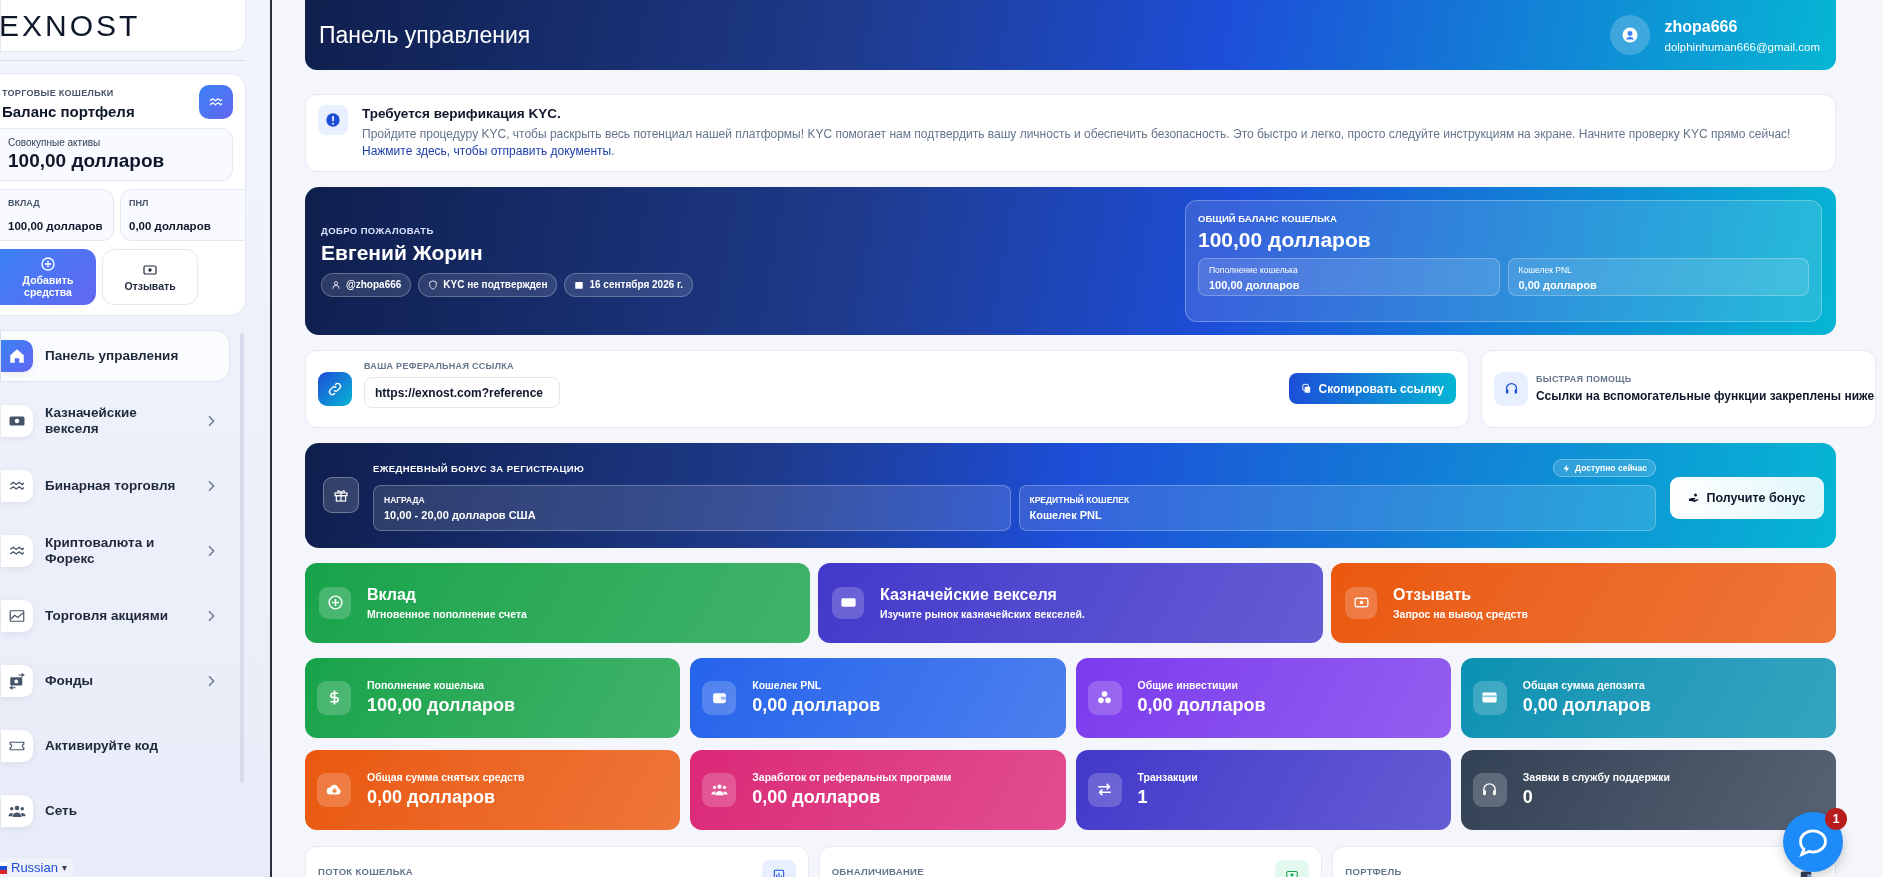 This screenshot has height=877, width=1883. What do you see at coordinates (439, 366) in the screenshot?
I see `referral-label: ВАША РЕФЕРАЛЬНАЯ ССЫЛКА` at bounding box center [439, 366].